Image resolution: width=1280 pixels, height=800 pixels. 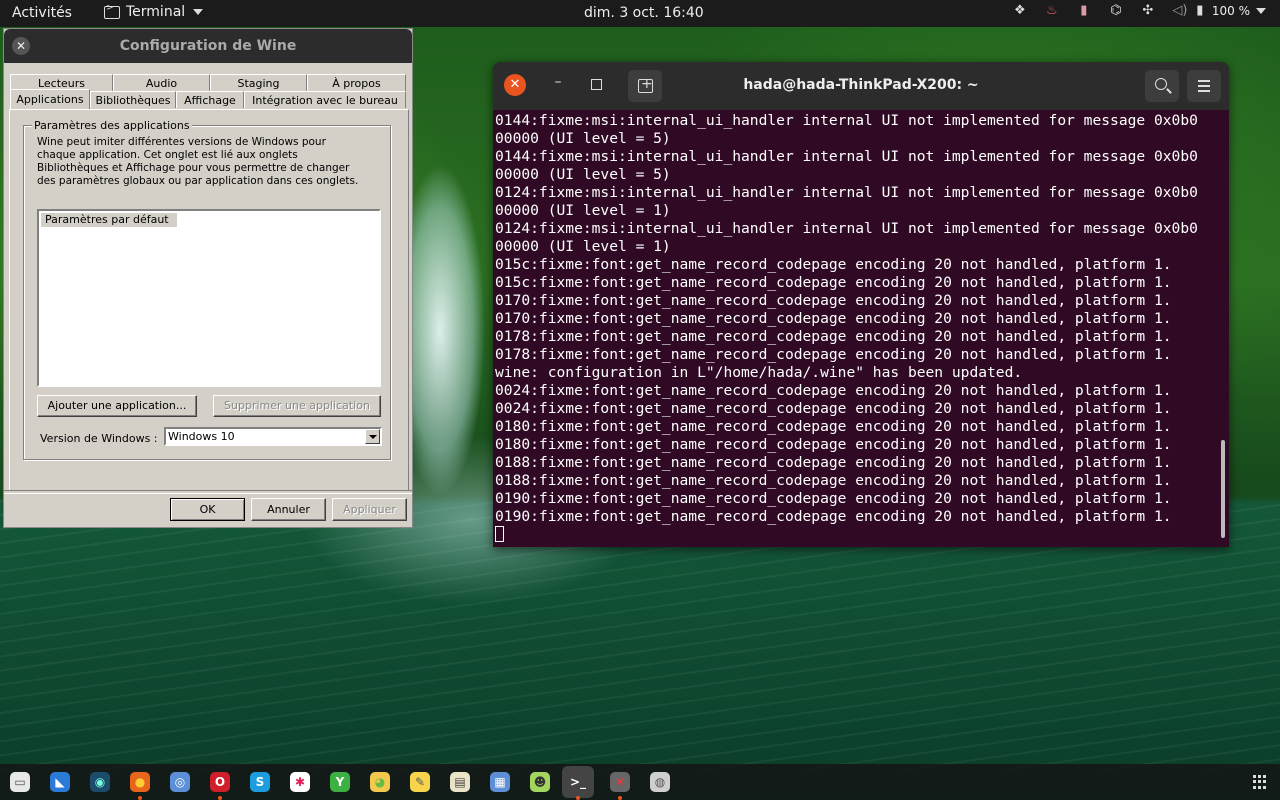 What do you see at coordinates (856, 535) in the screenshot?
I see `terminal-prompt` at bounding box center [856, 535].